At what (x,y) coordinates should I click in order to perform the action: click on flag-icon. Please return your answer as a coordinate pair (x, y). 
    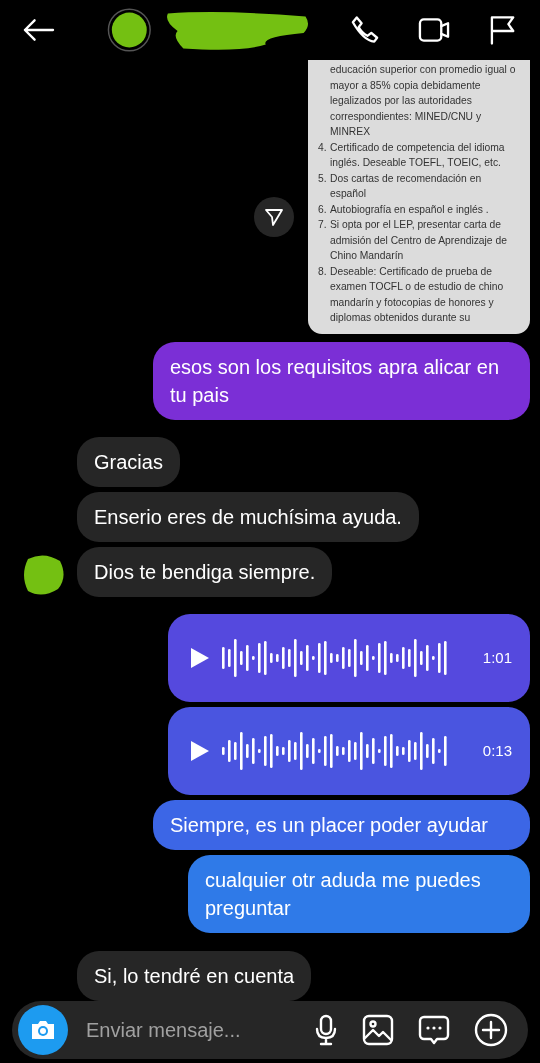
    Looking at the image, I should click on (502, 30).